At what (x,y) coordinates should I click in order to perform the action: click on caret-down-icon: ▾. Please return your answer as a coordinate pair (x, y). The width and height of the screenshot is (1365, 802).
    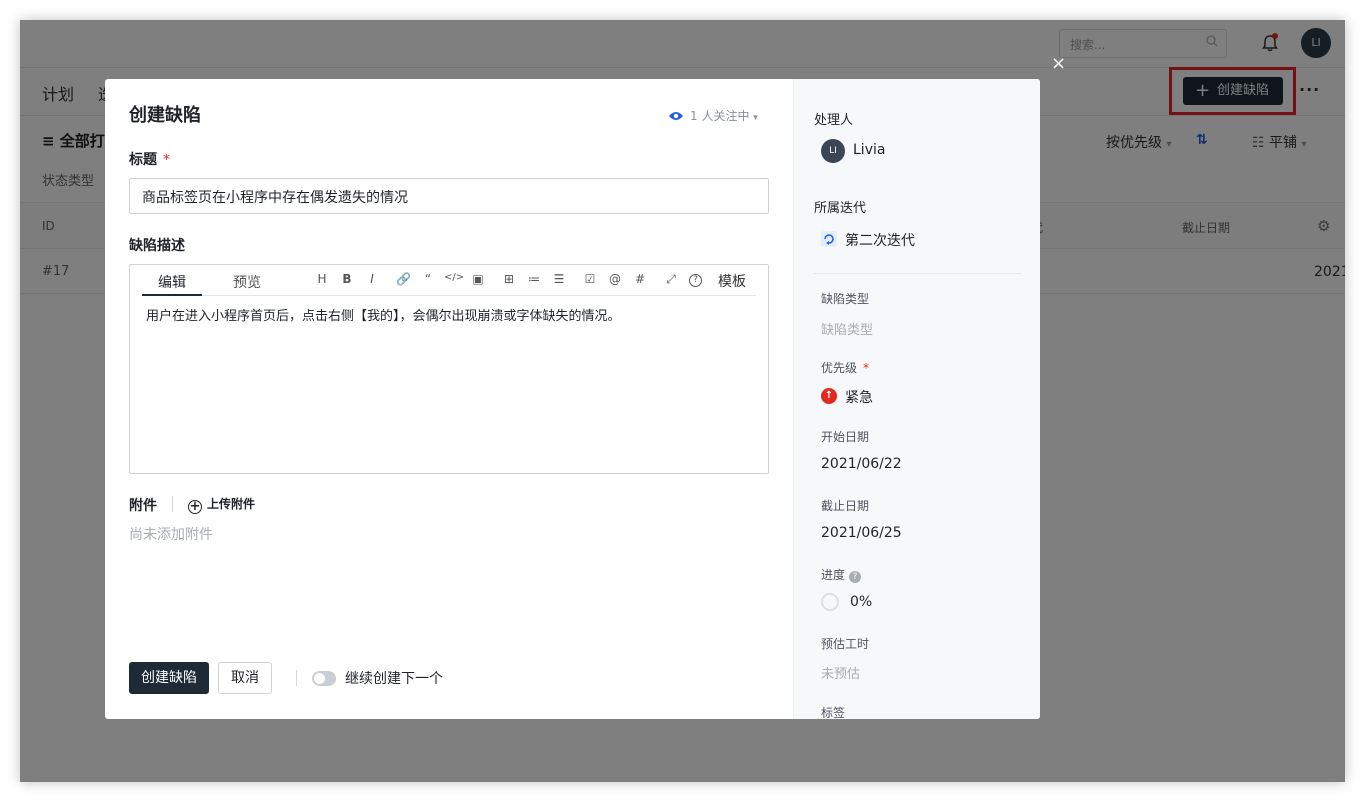
    Looking at the image, I should click on (755, 118).